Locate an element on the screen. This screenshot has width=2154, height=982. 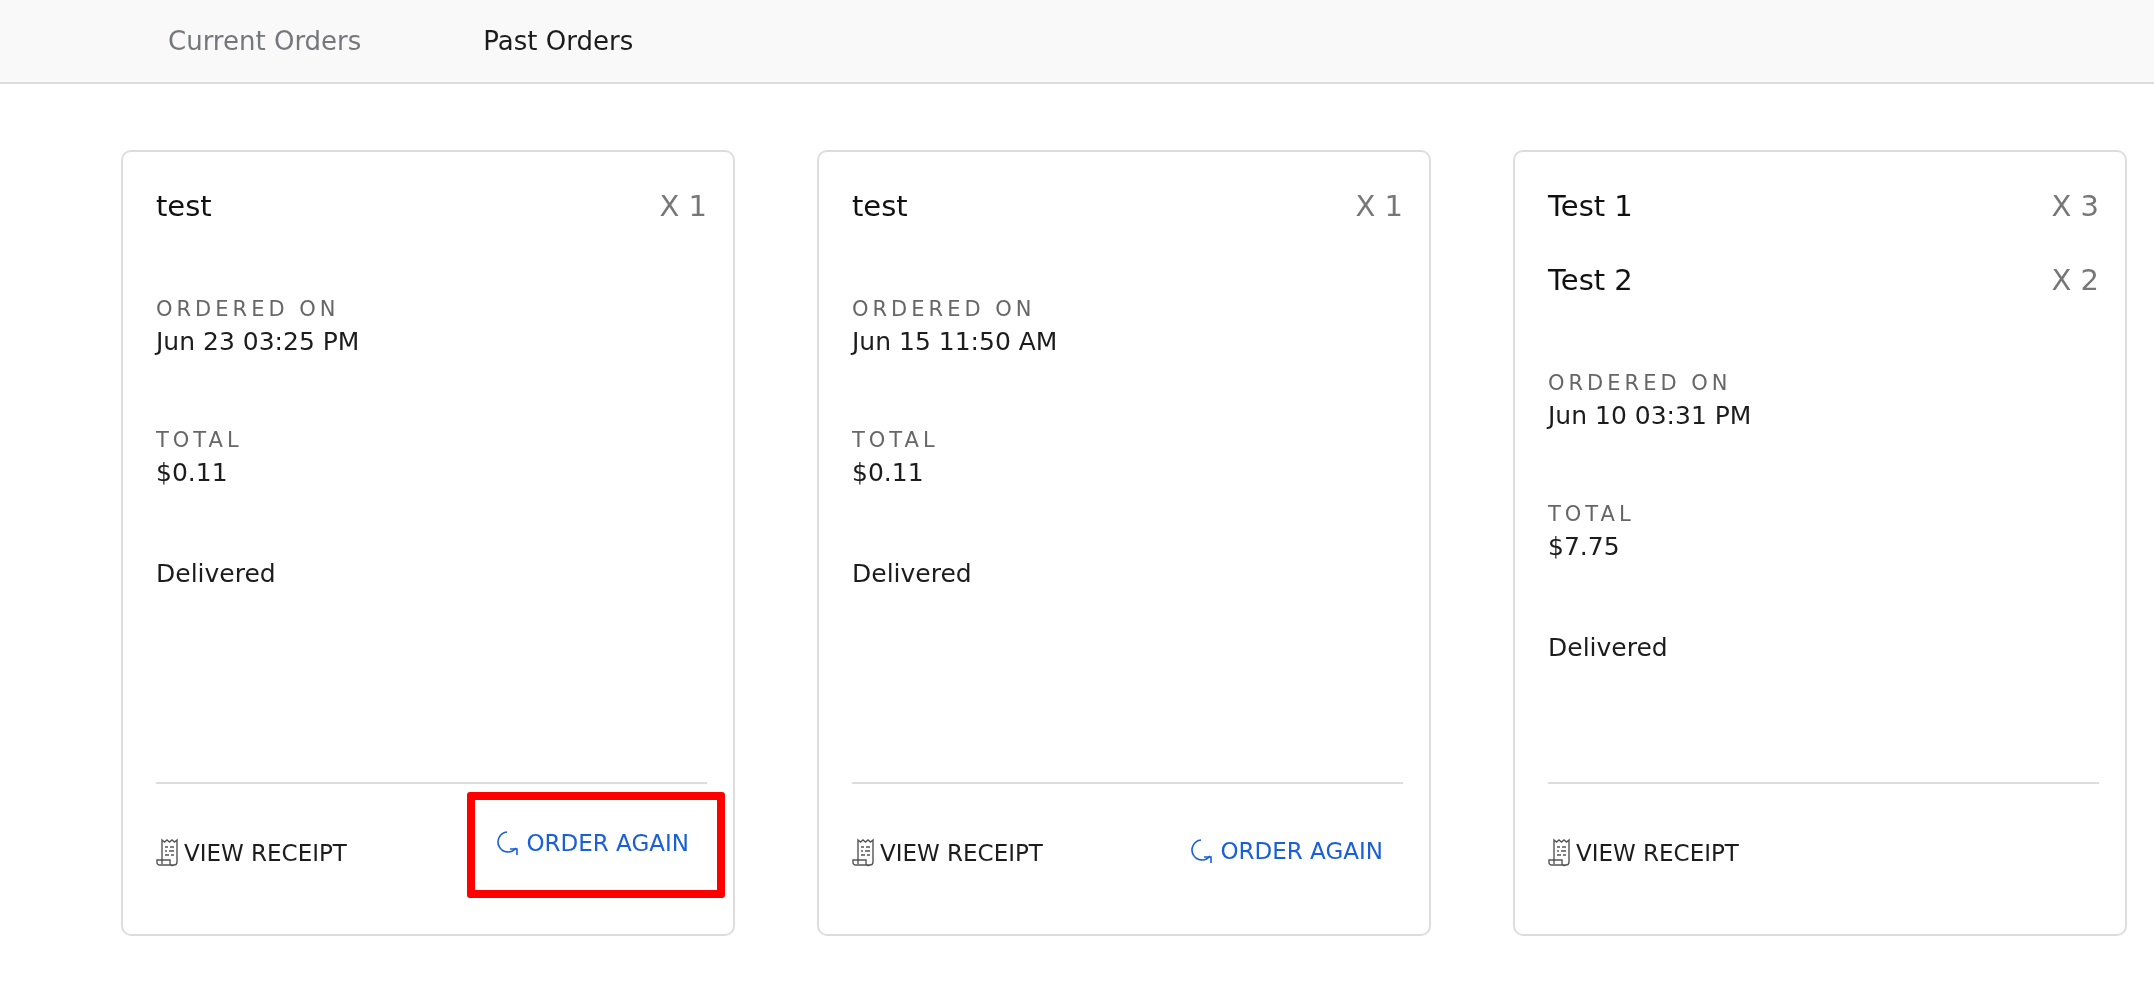
item-quantity: X 3 is located at coordinates (2075, 206).